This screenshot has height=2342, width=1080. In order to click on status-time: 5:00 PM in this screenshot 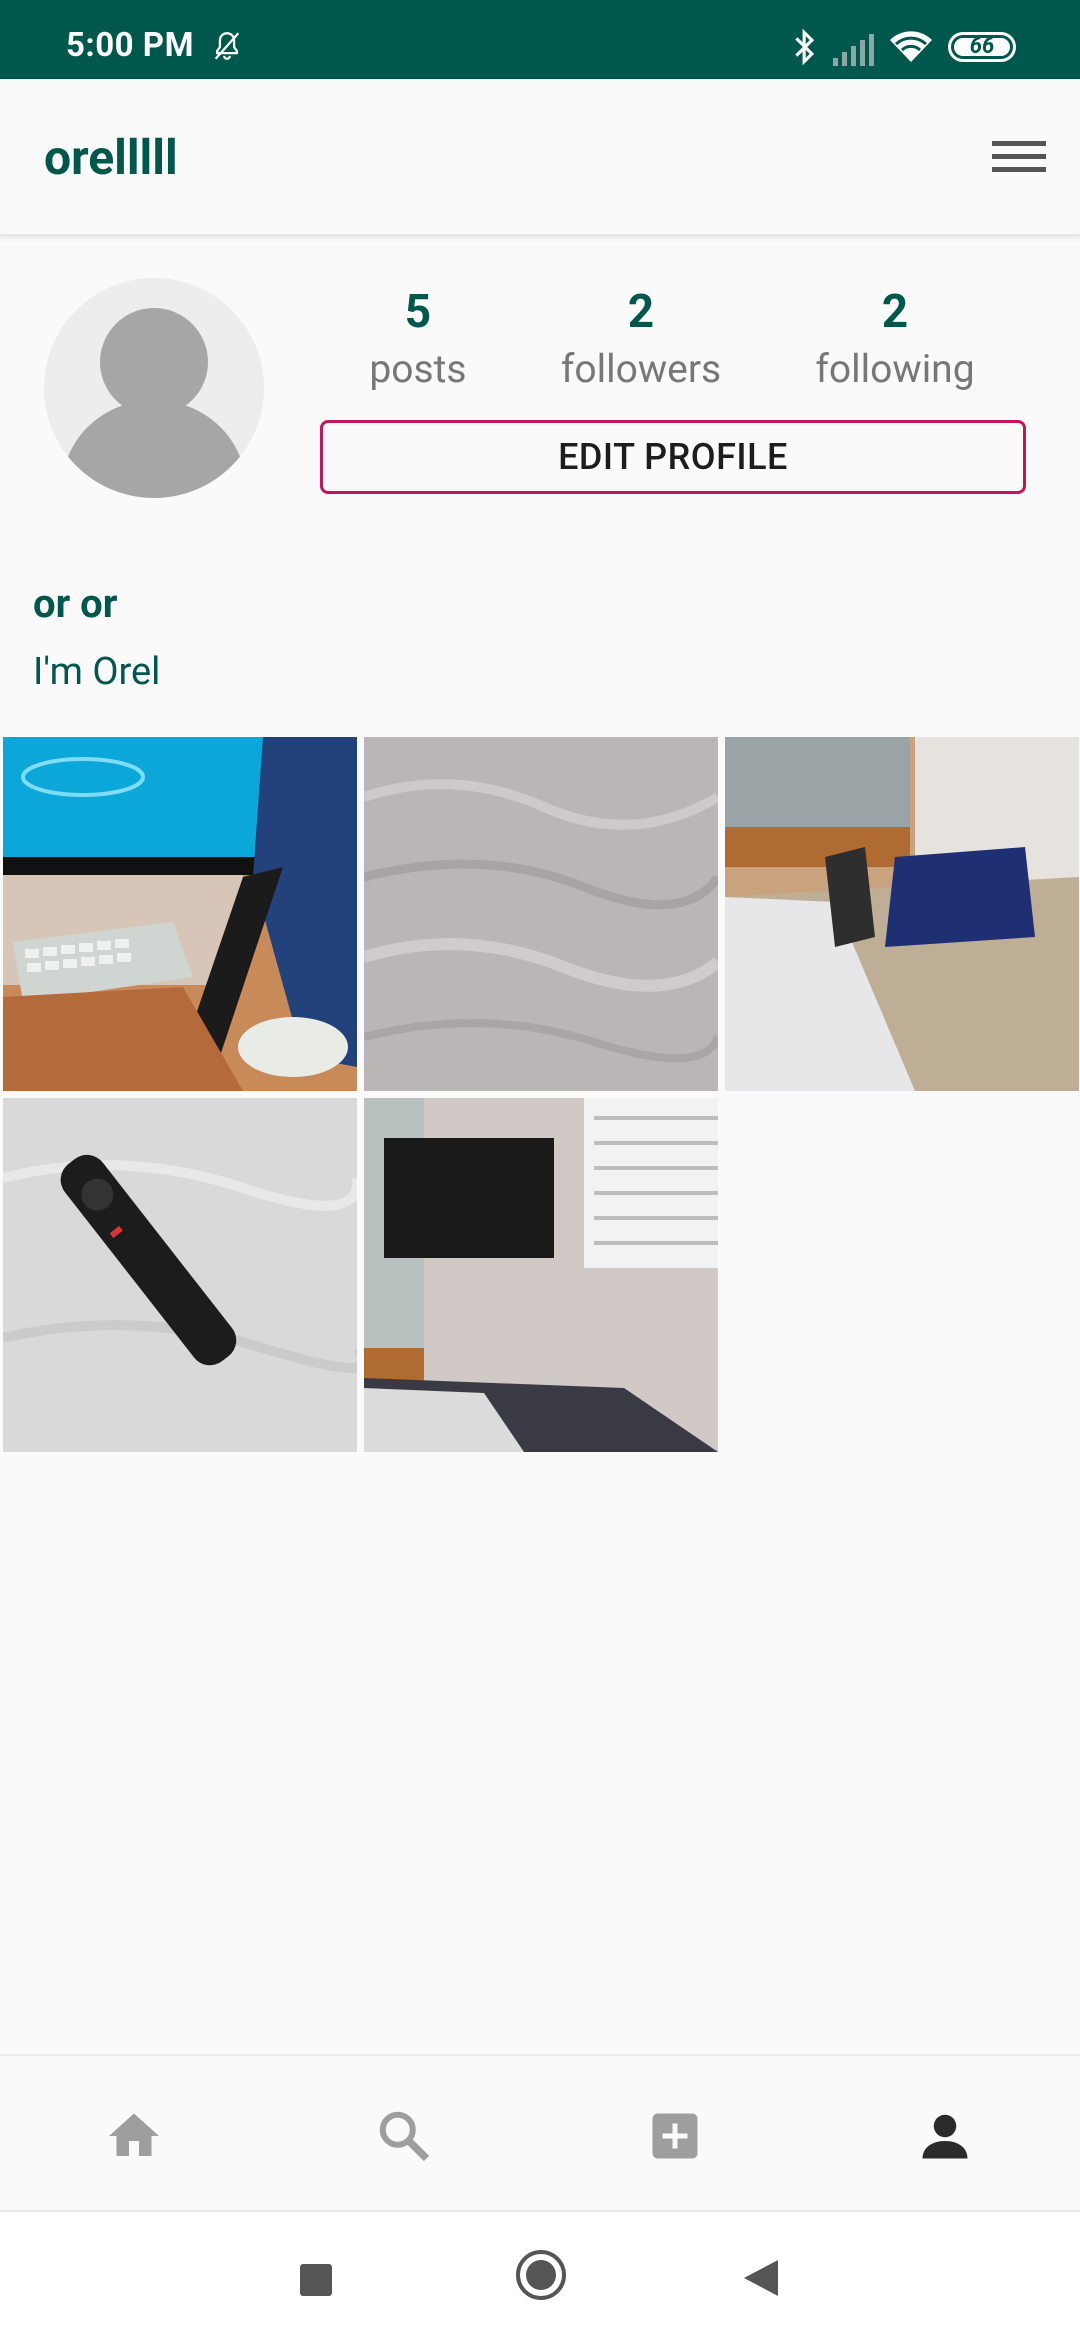, I will do `click(130, 45)`.